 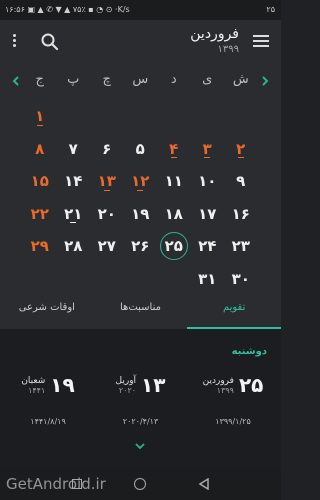 I want to click on year-title: ۱۳۹۹, so click(x=228, y=49).